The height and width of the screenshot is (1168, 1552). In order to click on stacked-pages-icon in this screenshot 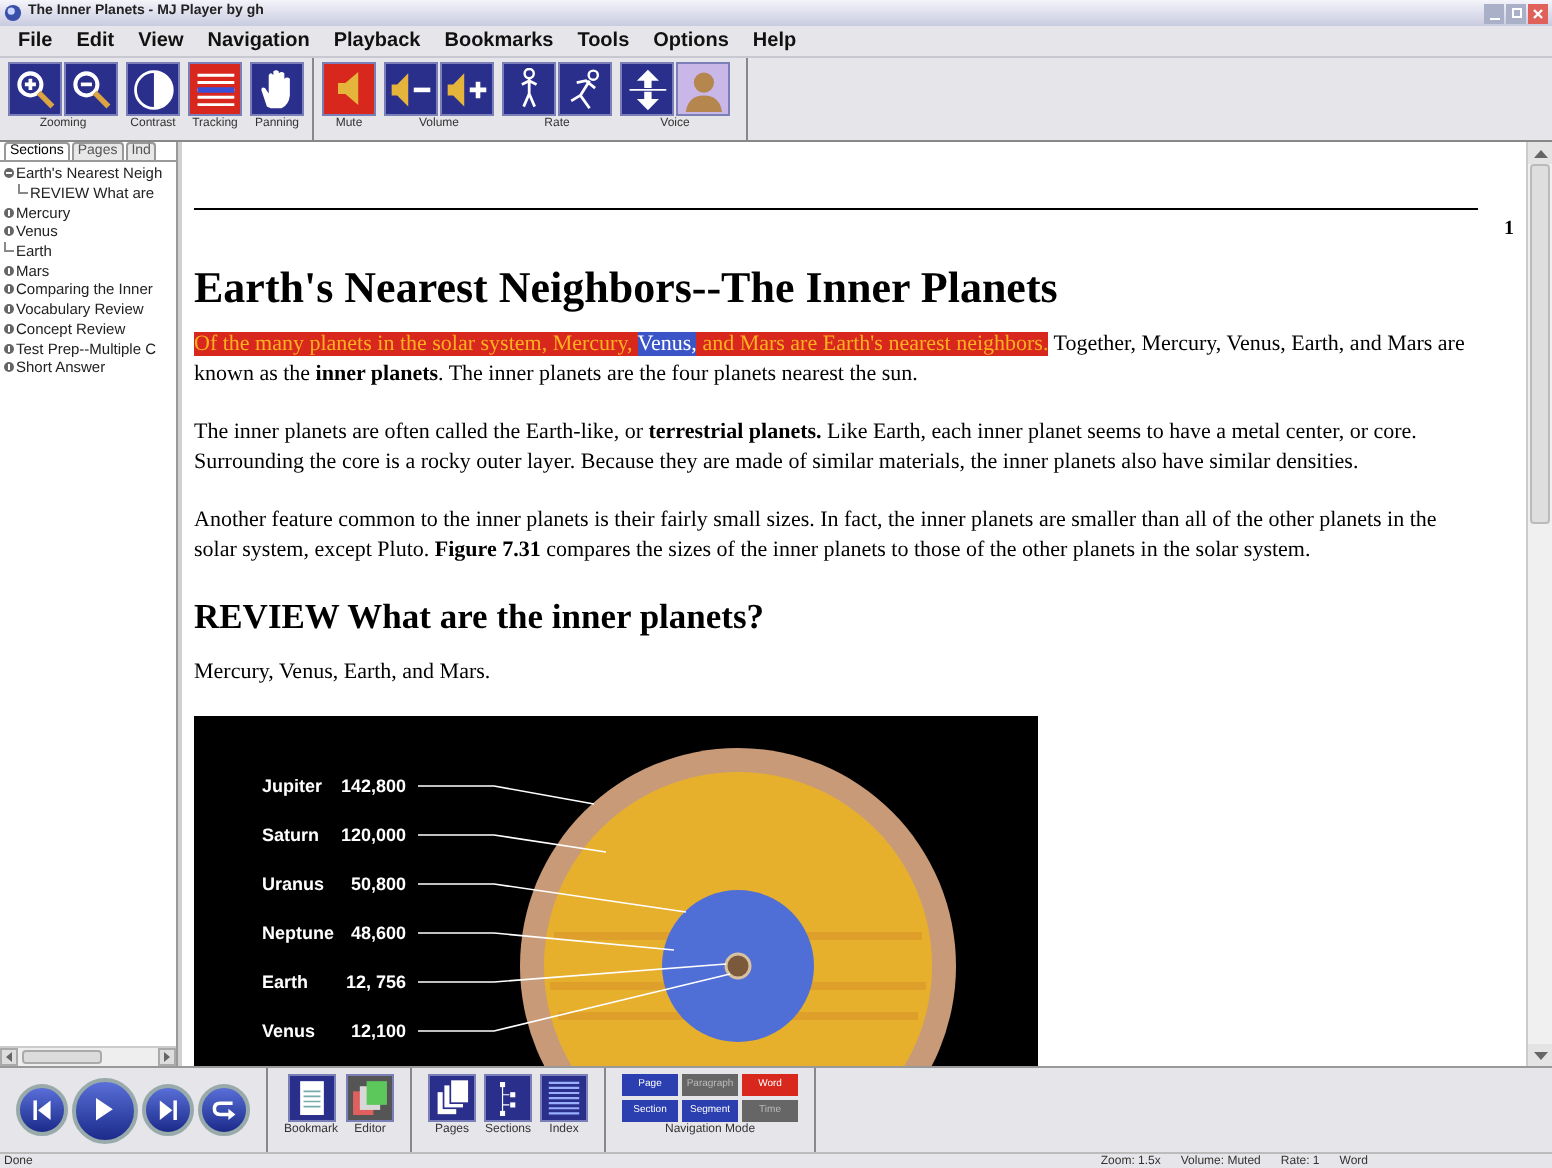, I will do `click(370, 1098)`.